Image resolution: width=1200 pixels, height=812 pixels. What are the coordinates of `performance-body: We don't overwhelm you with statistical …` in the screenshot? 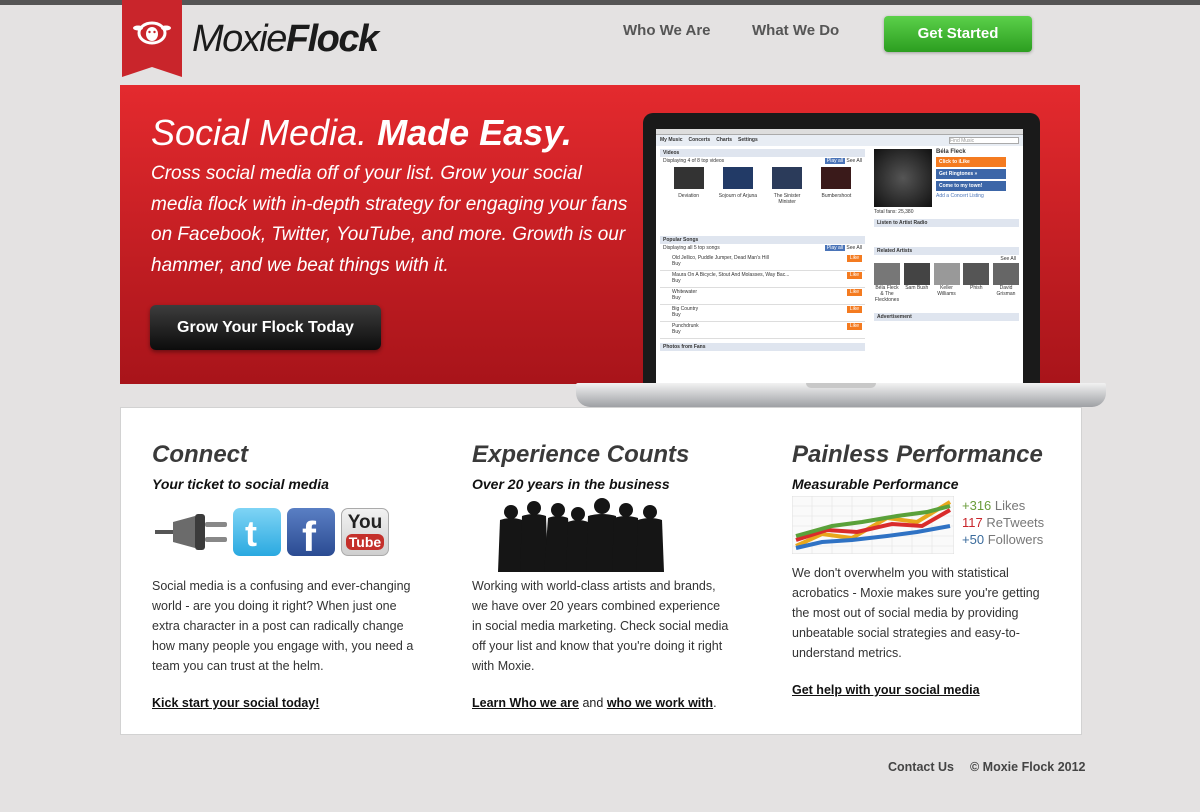 It's located at (916, 613).